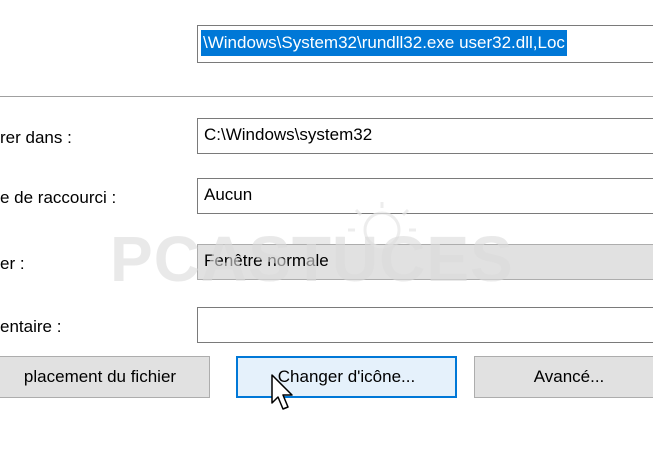 This screenshot has width=653, height=474. What do you see at coordinates (36, 137) in the screenshot?
I see `start-in-label: rer dans :` at bounding box center [36, 137].